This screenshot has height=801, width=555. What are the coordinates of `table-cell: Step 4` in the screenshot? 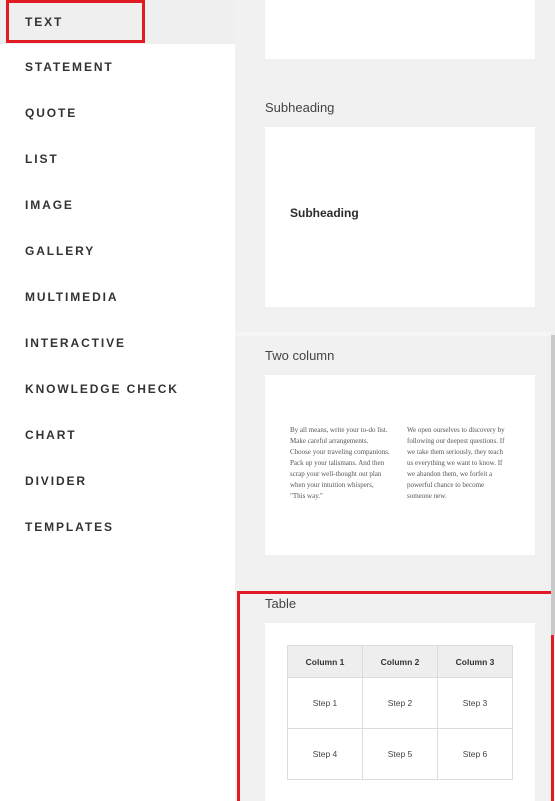 It's located at (325, 754).